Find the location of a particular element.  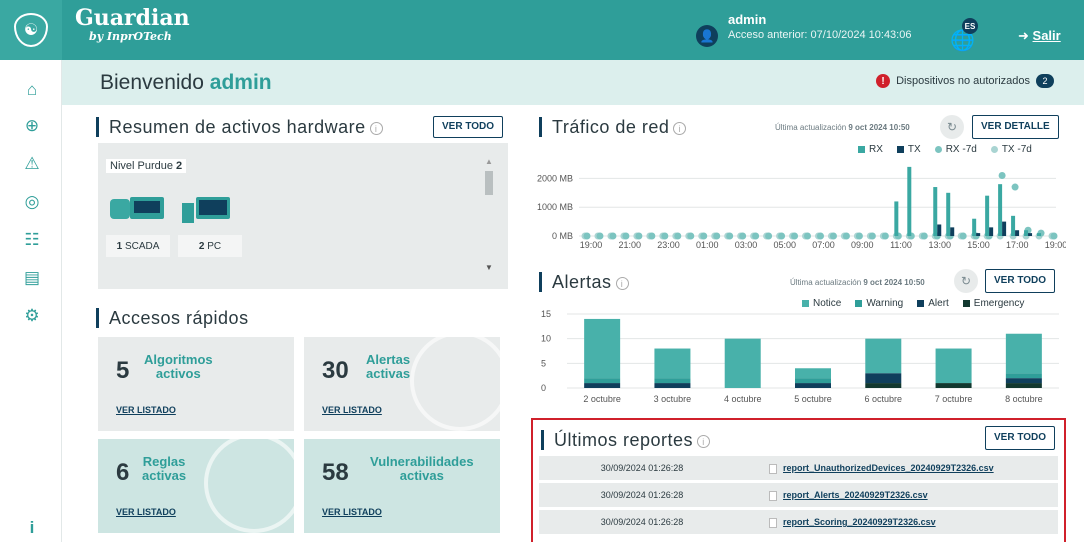

quick-card-algorithms: 5 Algoritmos activos VER LISTADO is located at coordinates (196, 384).